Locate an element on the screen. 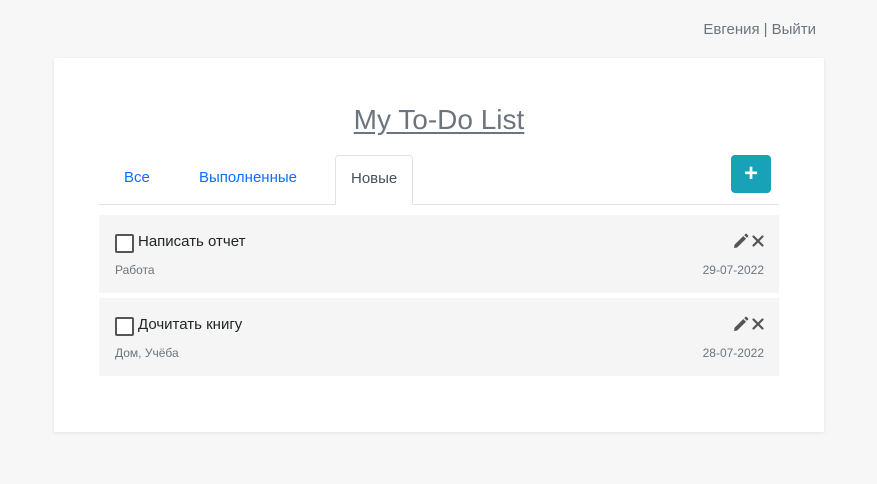 This screenshot has height=484, width=877. add-task-button: + is located at coordinates (751, 174).